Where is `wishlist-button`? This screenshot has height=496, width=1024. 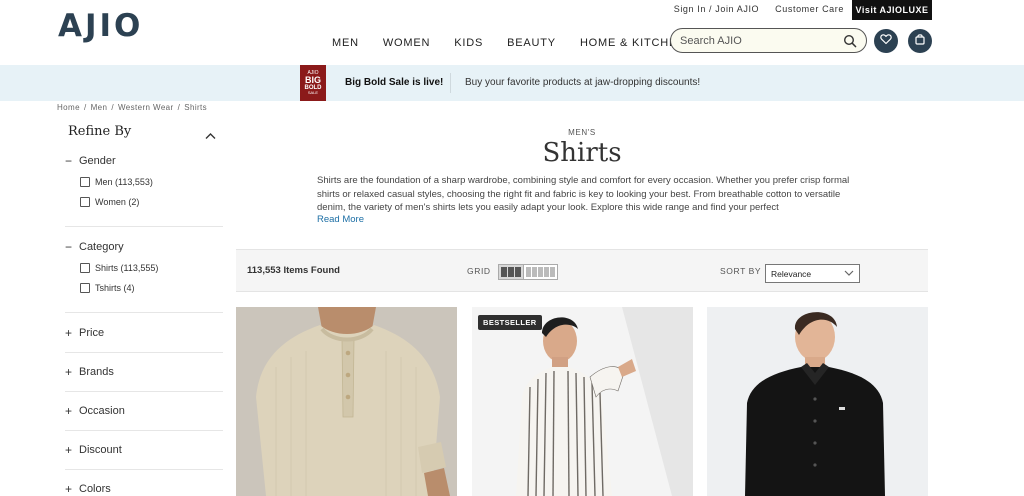
wishlist-button is located at coordinates (886, 41).